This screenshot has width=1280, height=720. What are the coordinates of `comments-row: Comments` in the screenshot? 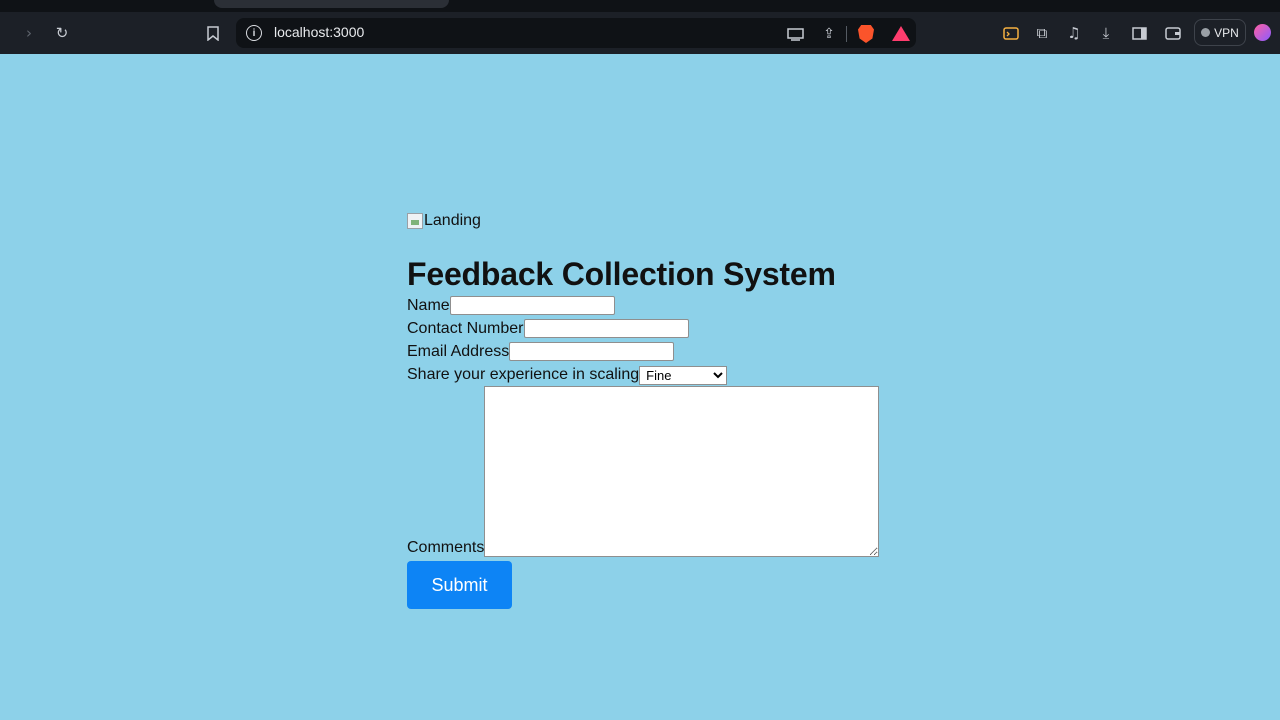 It's located at (643, 471).